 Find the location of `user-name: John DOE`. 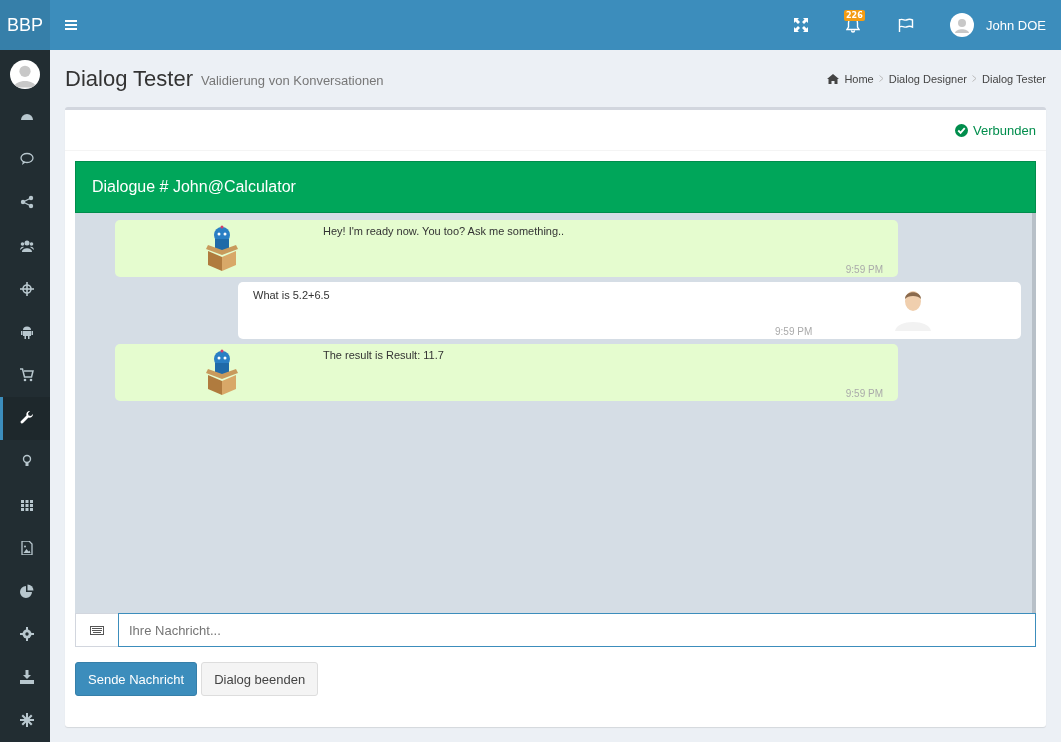

user-name: John DOE is located at coordinates (1016, 25).